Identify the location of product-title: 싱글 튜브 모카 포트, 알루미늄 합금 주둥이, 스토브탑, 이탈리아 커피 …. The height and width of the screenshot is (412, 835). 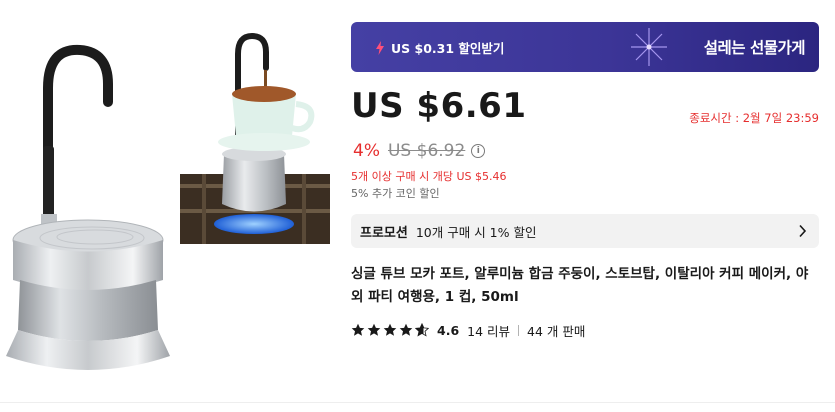
(580, 285).